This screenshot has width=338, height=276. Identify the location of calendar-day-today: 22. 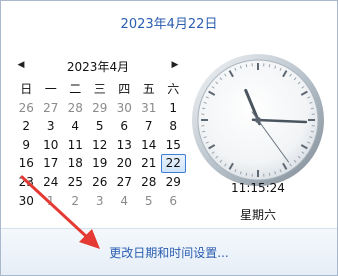
(173, 163).